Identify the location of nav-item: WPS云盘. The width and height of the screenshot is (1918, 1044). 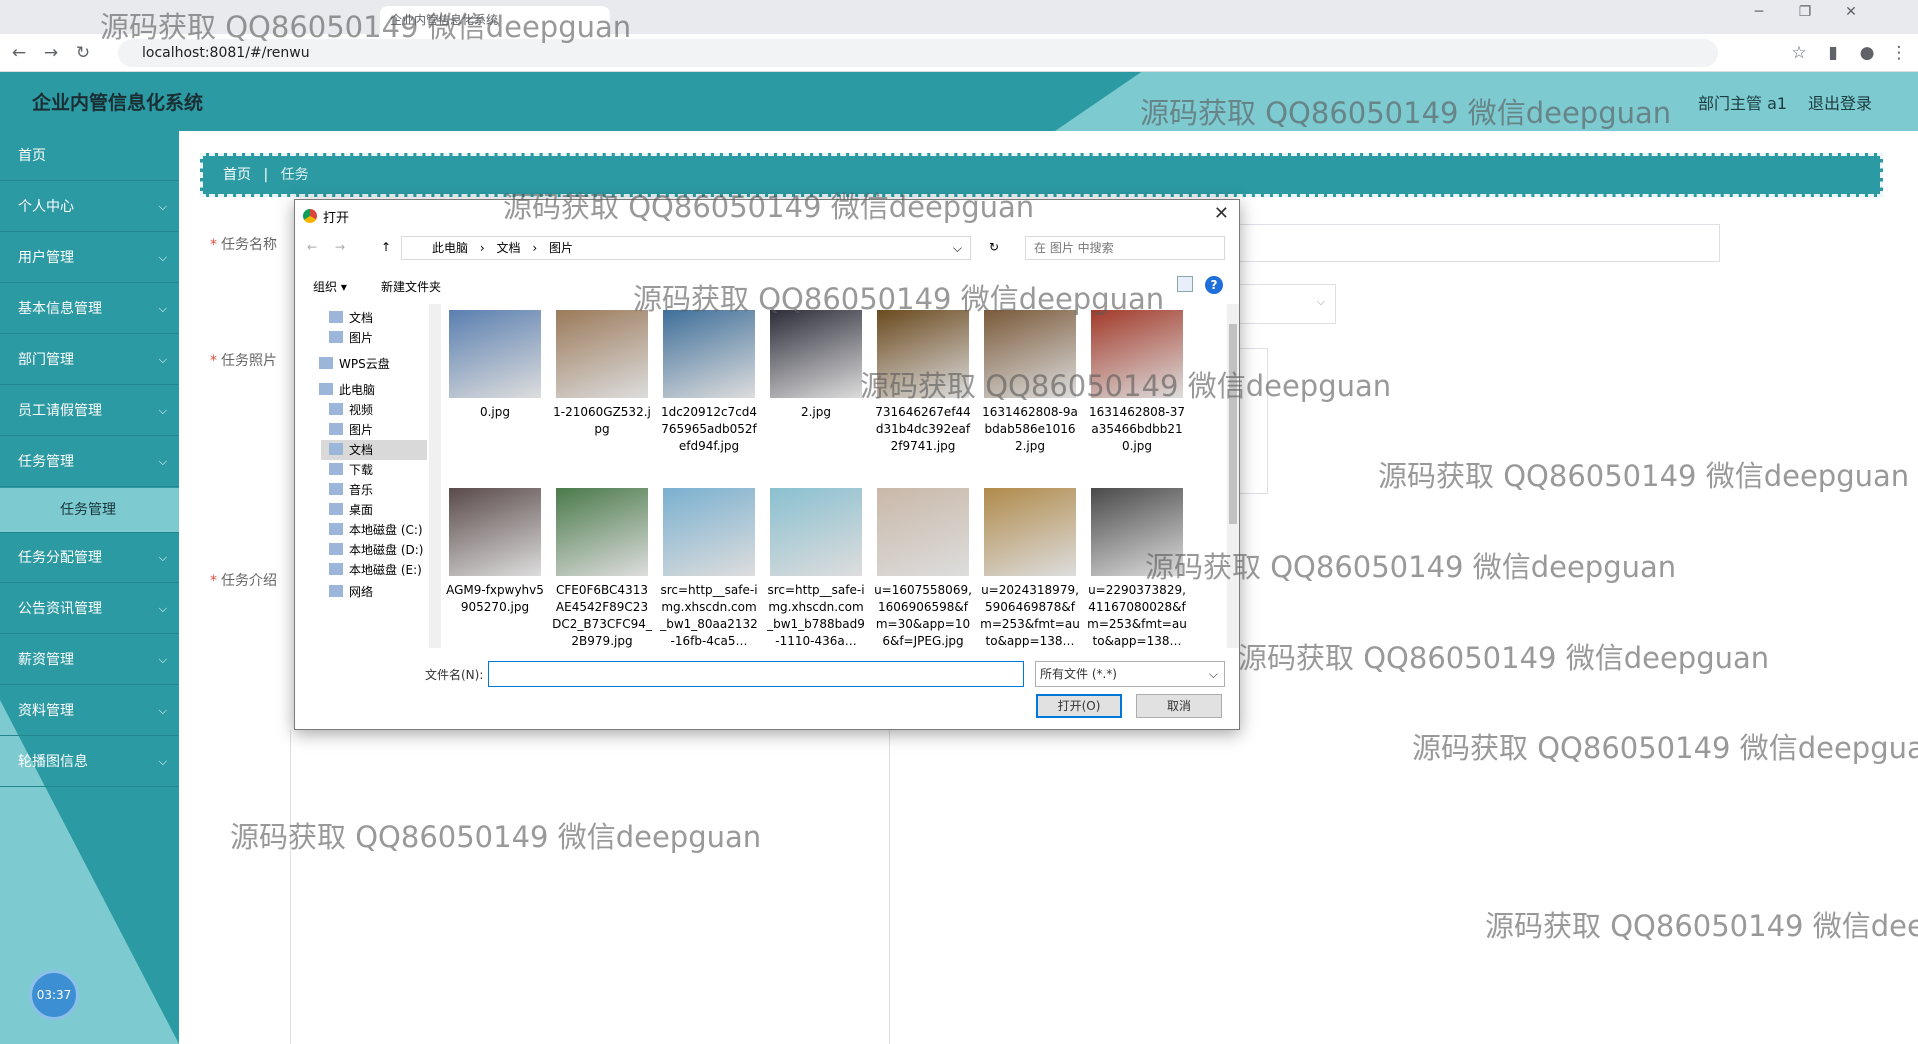
(373, 364).